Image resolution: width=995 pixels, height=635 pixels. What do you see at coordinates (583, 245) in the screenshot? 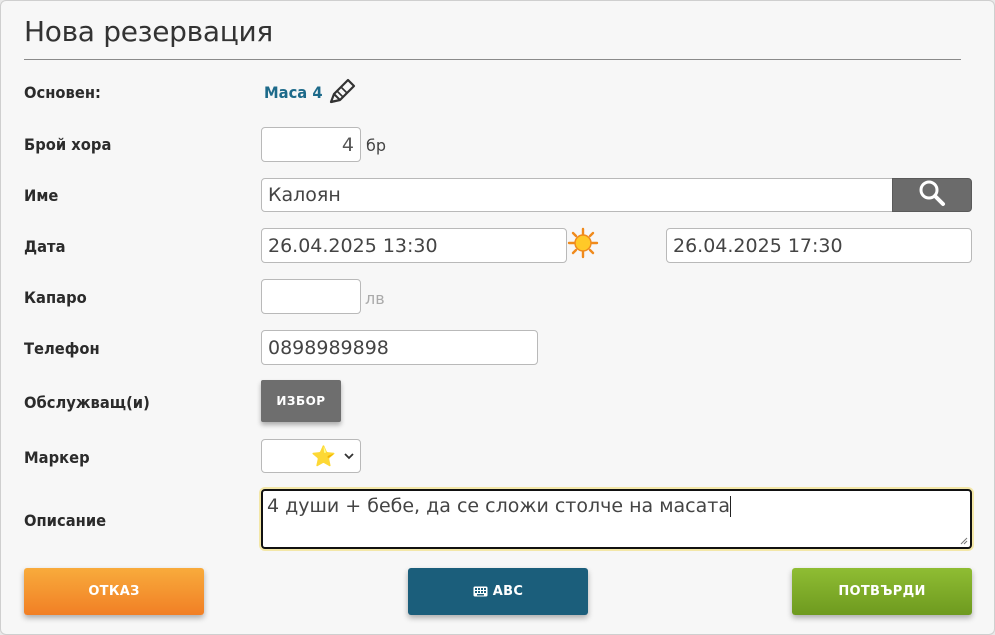
I see `sun-icon` at bounding box center [583, 245].